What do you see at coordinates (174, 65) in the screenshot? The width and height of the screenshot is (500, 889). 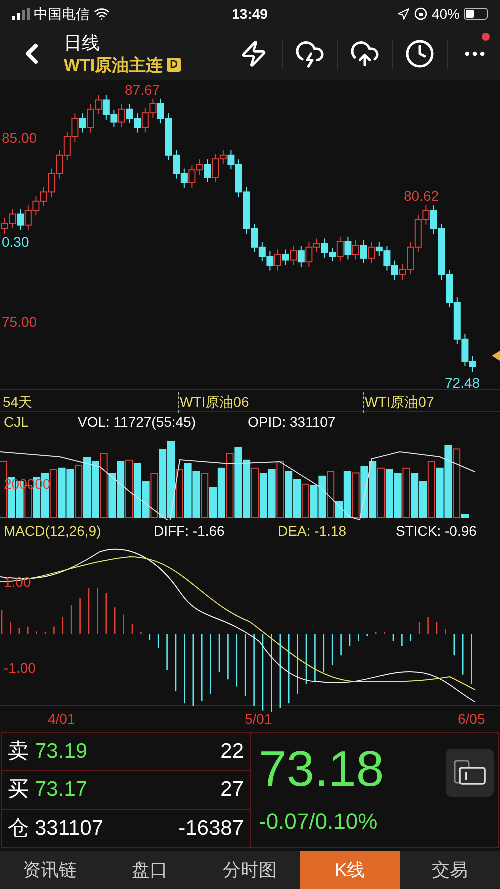 I see `daily-badge: D` at bounding box center [174, 65].